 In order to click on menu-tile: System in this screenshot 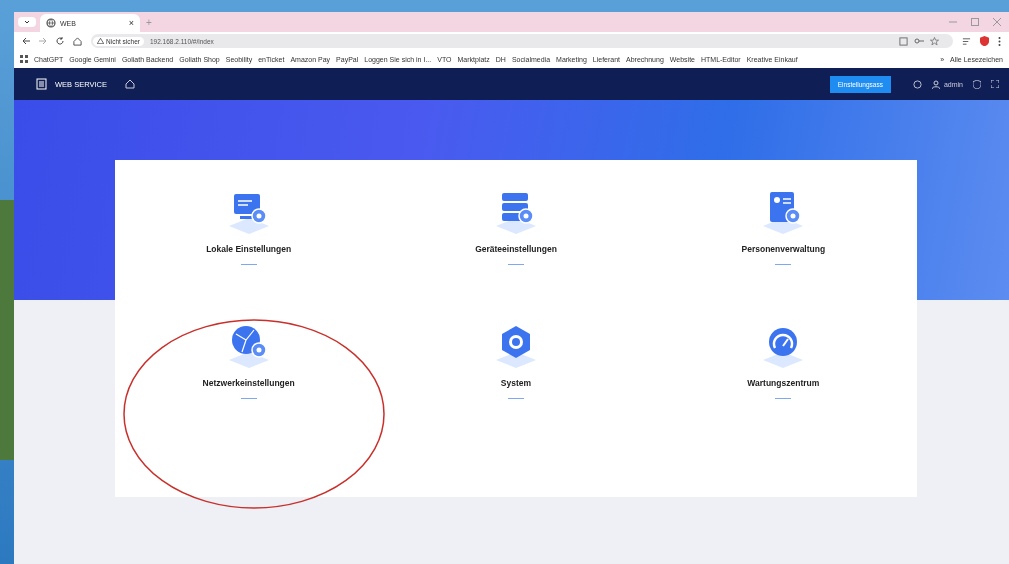, I will do `click(516, 390)`.